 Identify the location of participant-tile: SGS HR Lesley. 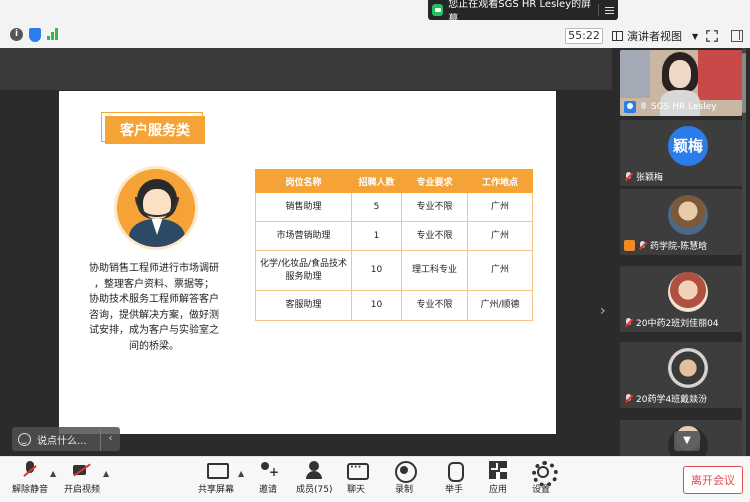
(681, 83).